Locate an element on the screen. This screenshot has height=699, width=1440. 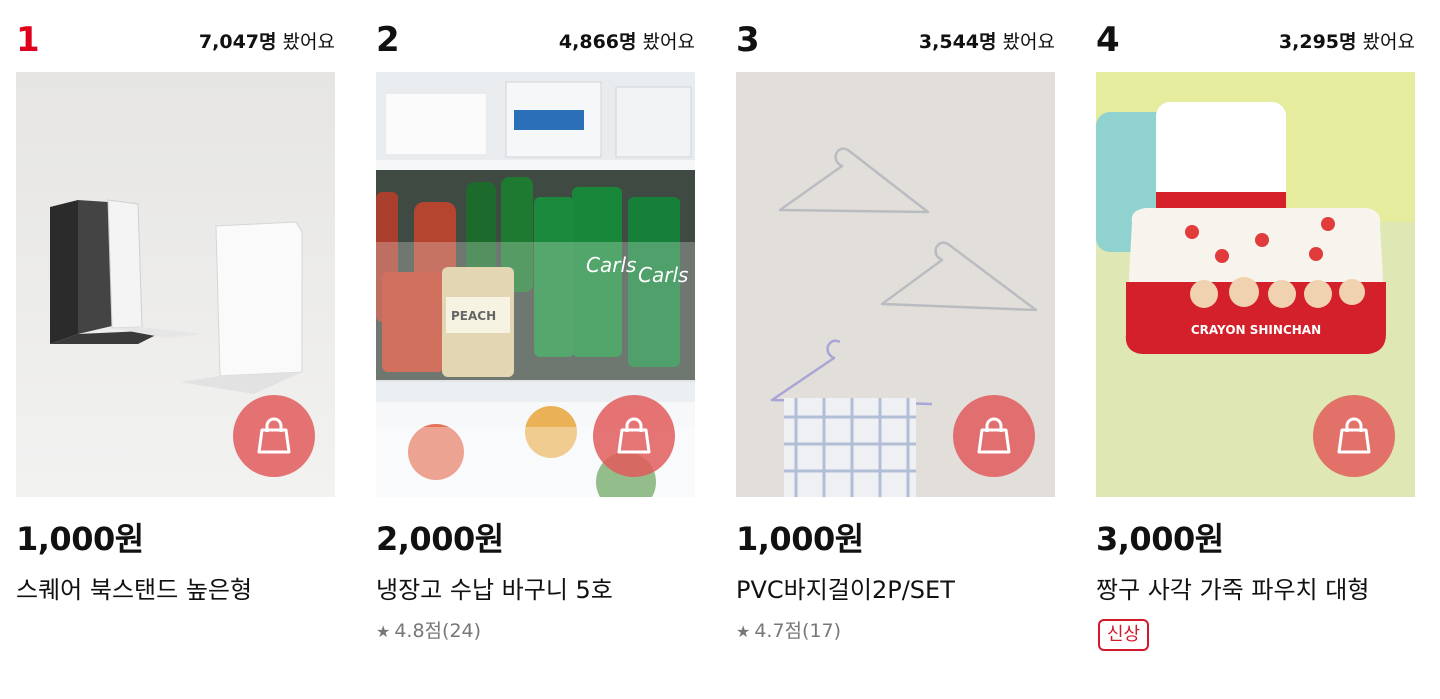
pouch-label: CRAYON SHINCHAN is located at coordinates (1256, 330).